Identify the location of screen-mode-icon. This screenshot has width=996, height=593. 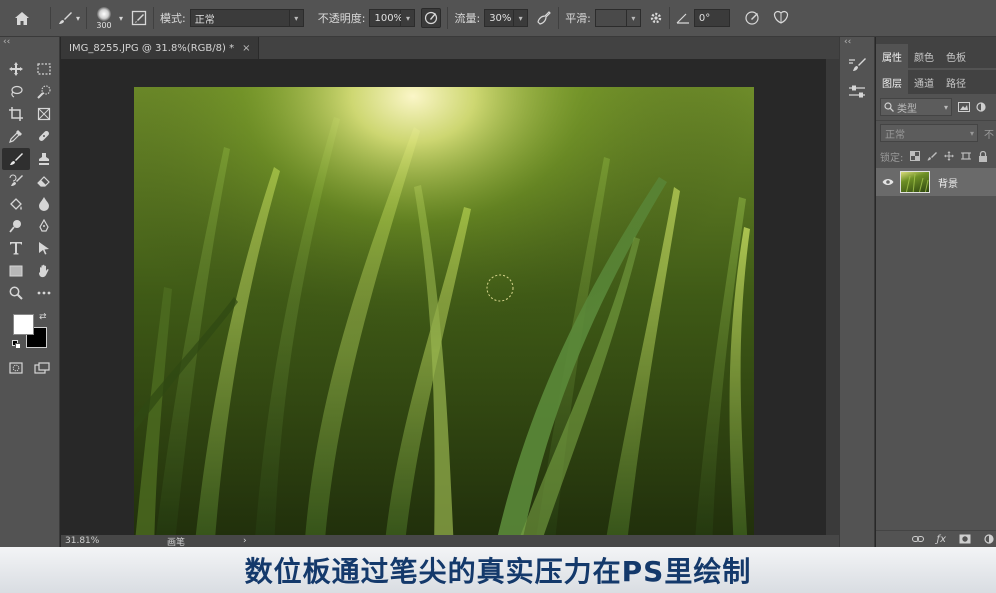
(42, 368).